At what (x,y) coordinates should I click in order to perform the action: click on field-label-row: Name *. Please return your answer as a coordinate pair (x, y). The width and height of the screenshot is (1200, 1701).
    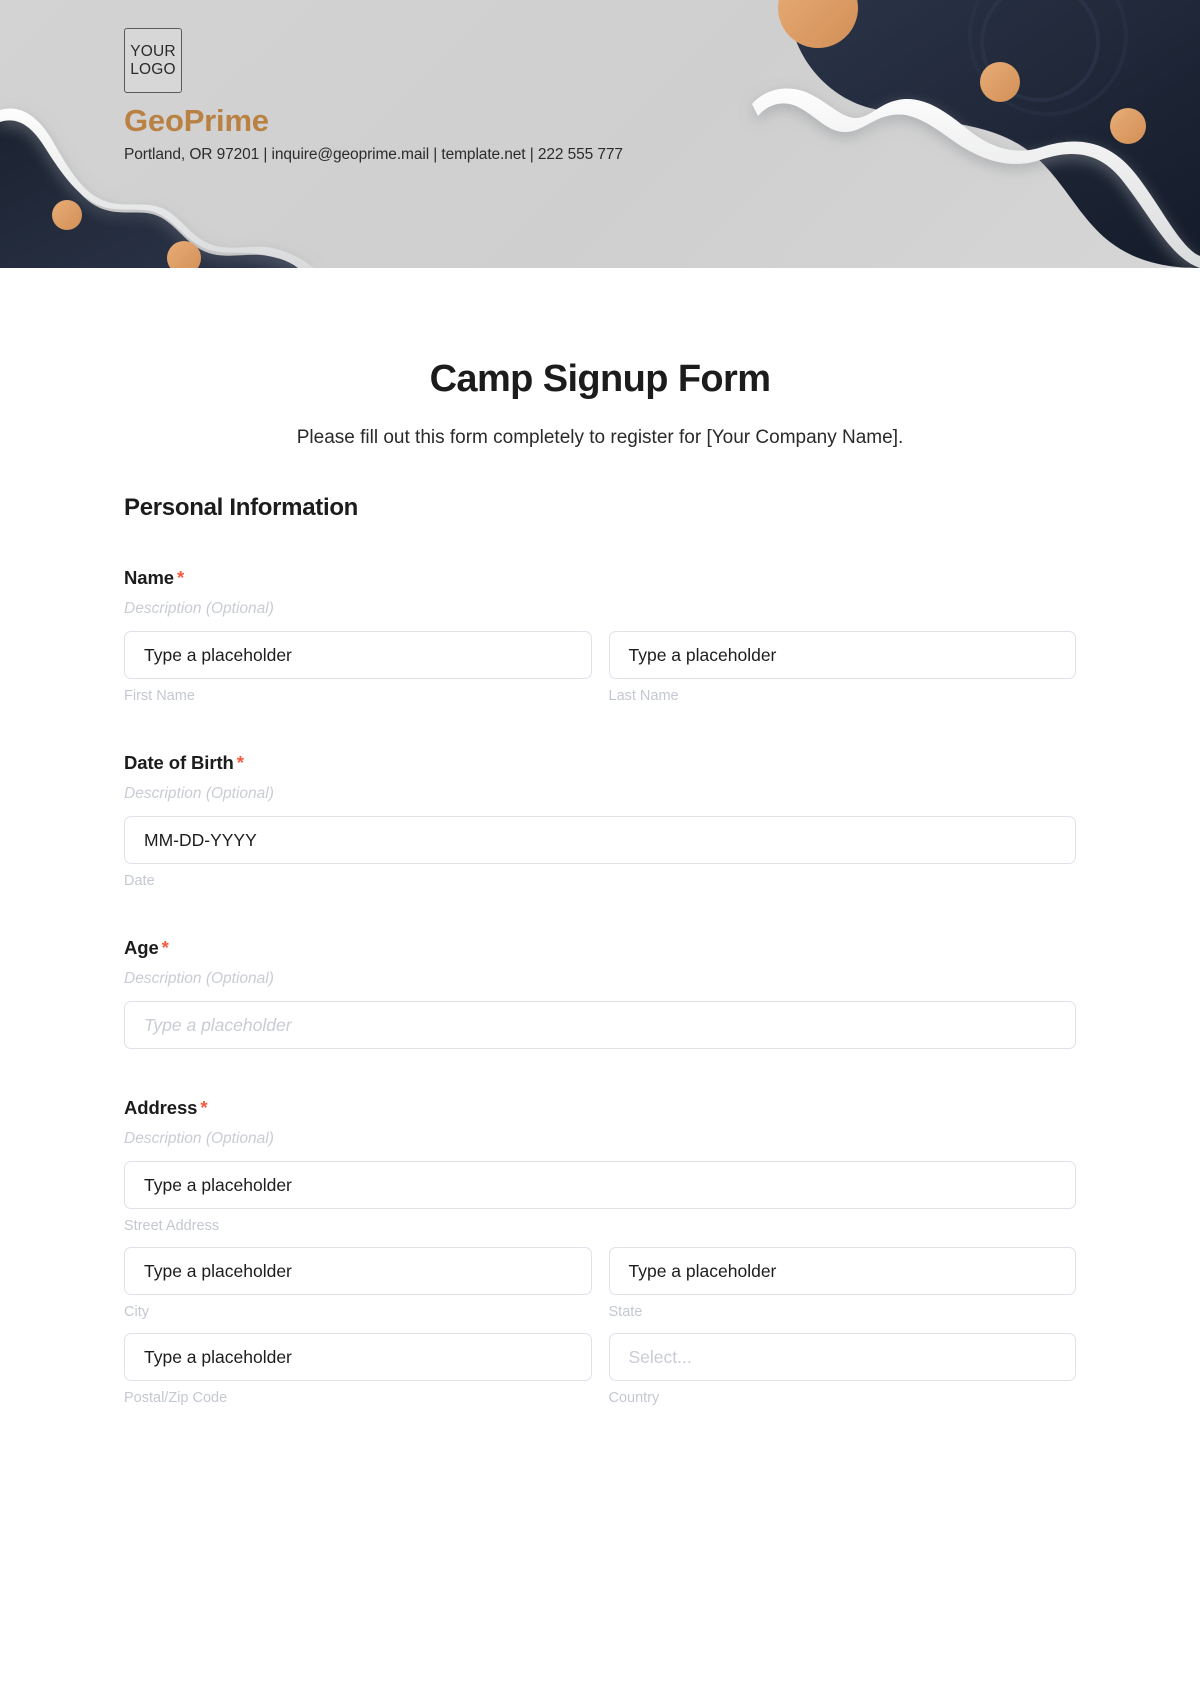
    Looking at the image, I should click on (600, 578).